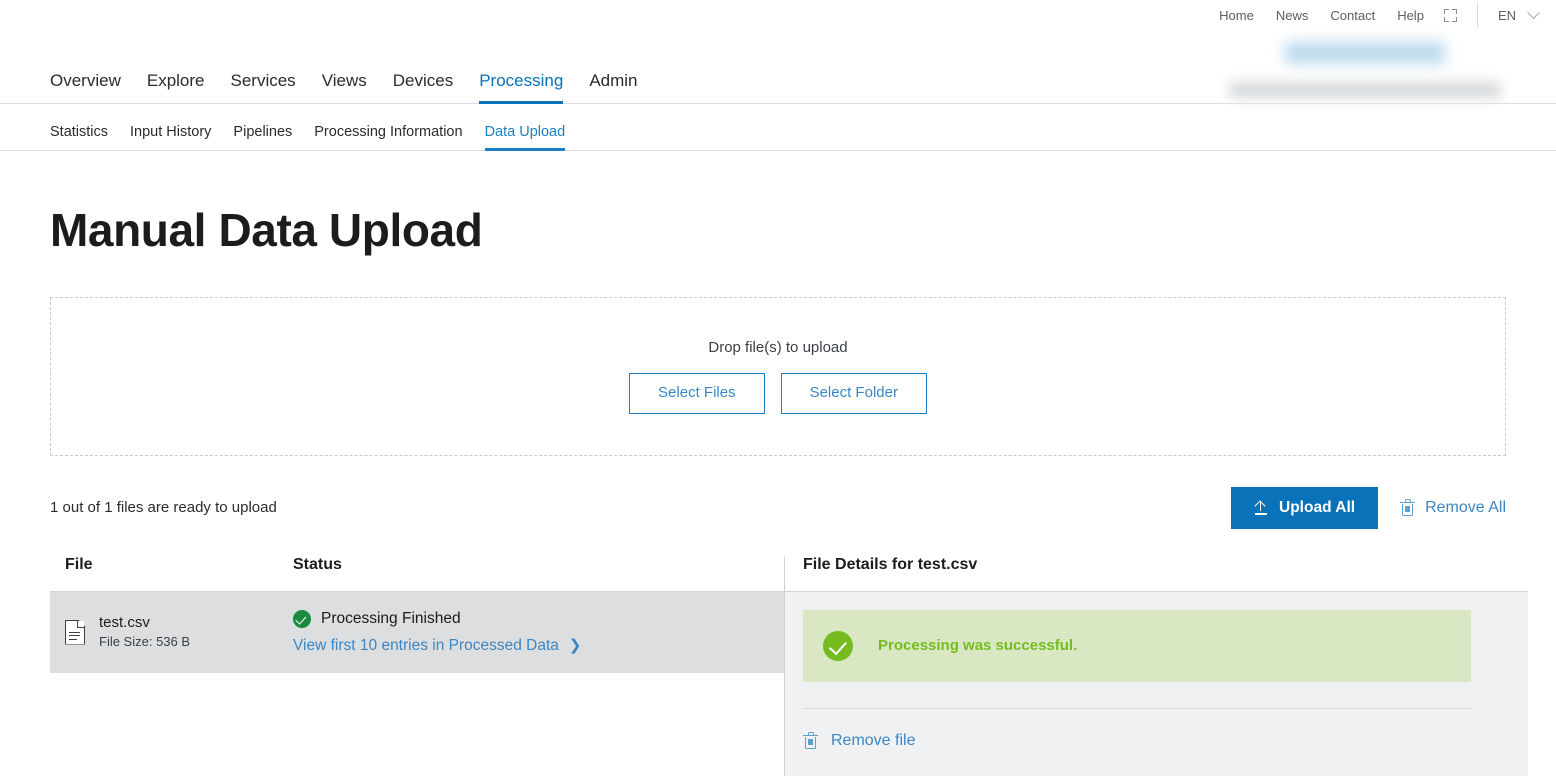 This screenshot has height=776, width=1556. I want to click on details-separator, so click(1137, 708).